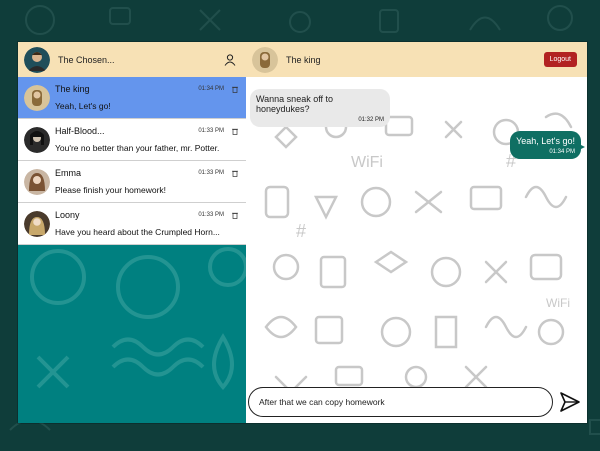 The width and height of the screenshot is (600, 451). I want to click on sidebar-pattern, so click(138, 318).